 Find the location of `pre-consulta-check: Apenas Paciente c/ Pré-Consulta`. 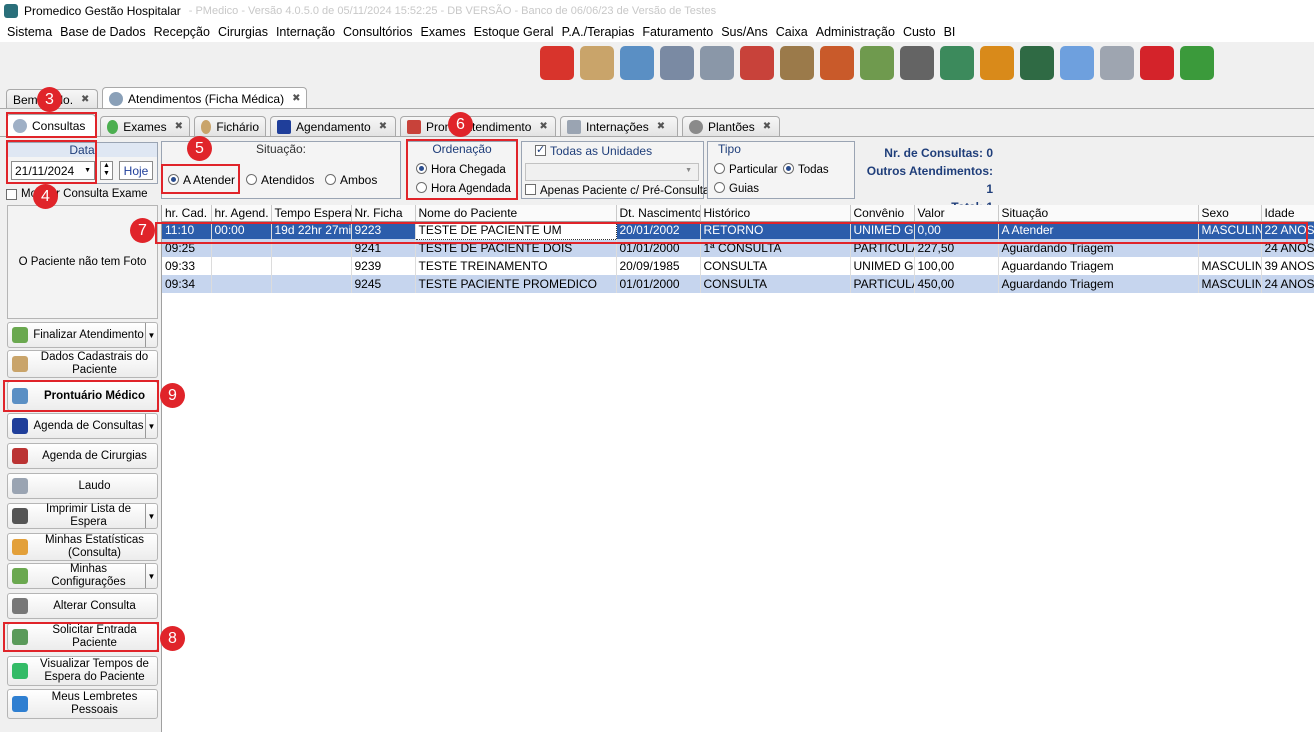

pre-consulta-check: Apenas Paciente c/ Pré-Consulta is located at coordinates (617, 190).